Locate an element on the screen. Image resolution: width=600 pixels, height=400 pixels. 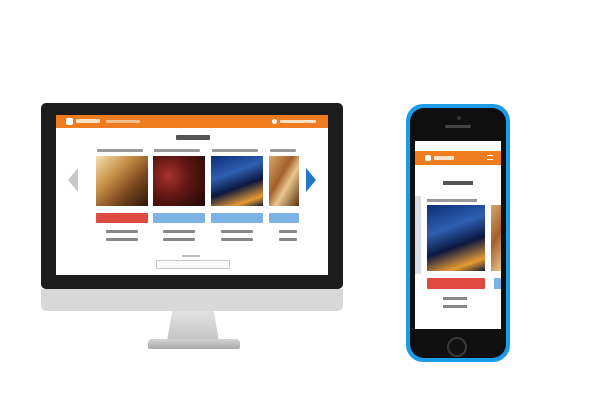
monitor-stand-base is located at coordinates (194, 344).